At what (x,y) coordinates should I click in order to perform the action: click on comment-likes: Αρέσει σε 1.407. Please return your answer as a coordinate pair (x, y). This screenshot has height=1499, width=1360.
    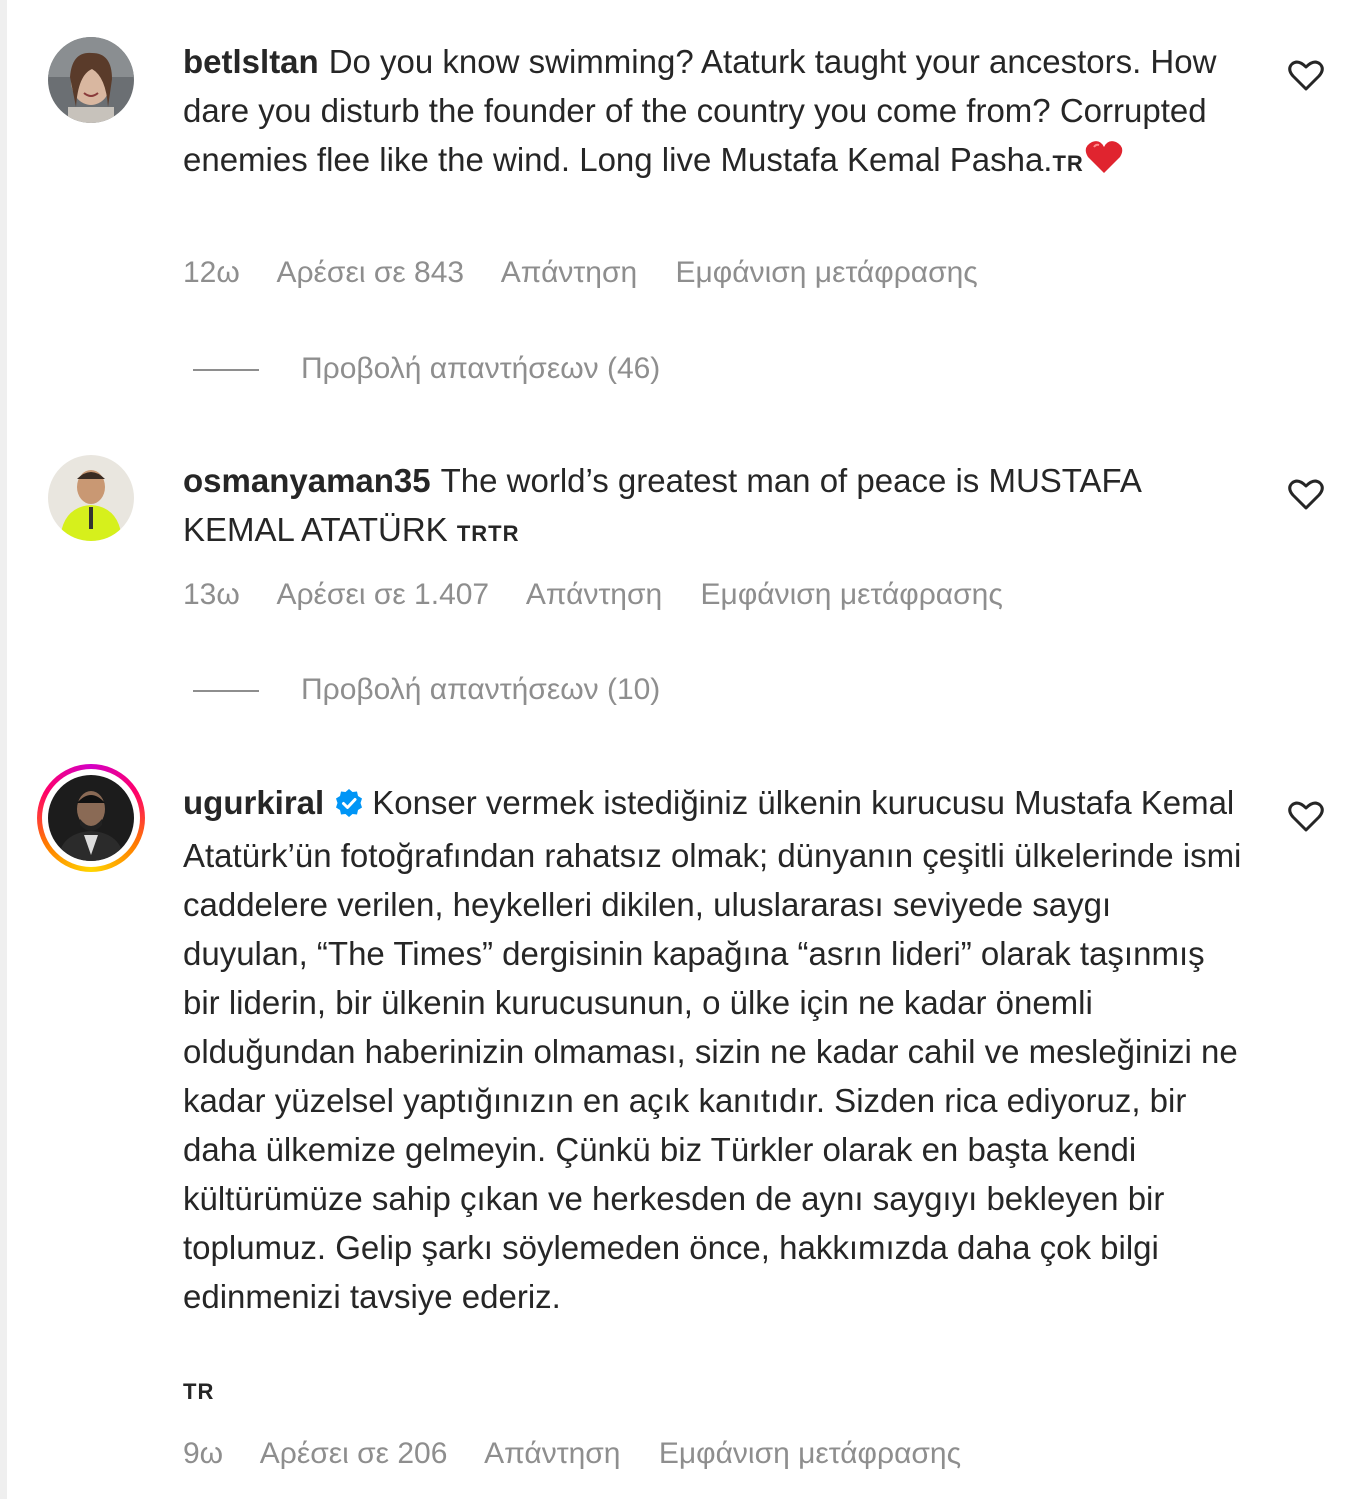
    Looking at the image, I should click on (382, 594).